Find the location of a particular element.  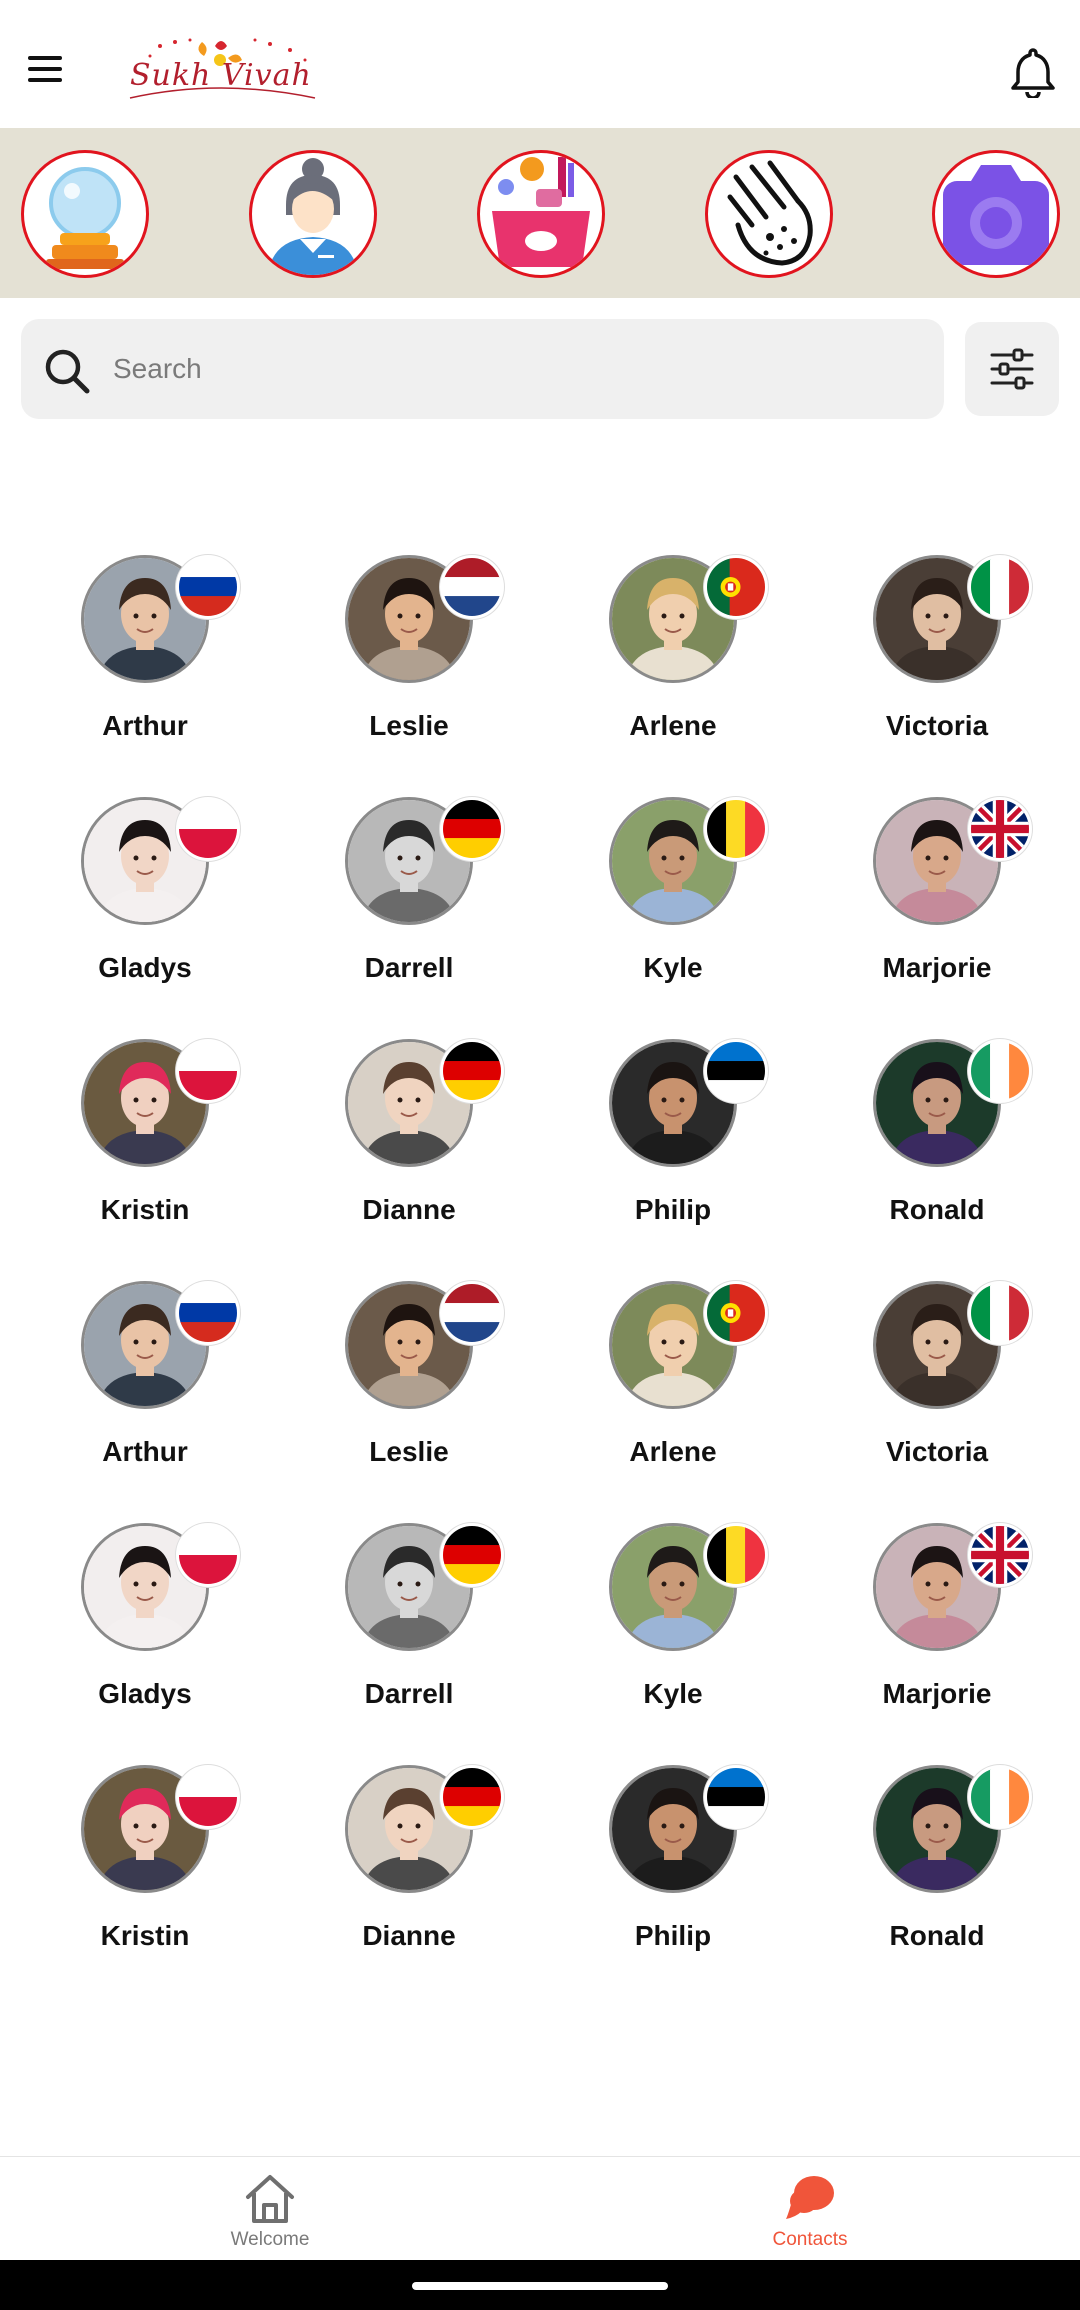

story-makeup-kit is located at coordinates (541, 214).